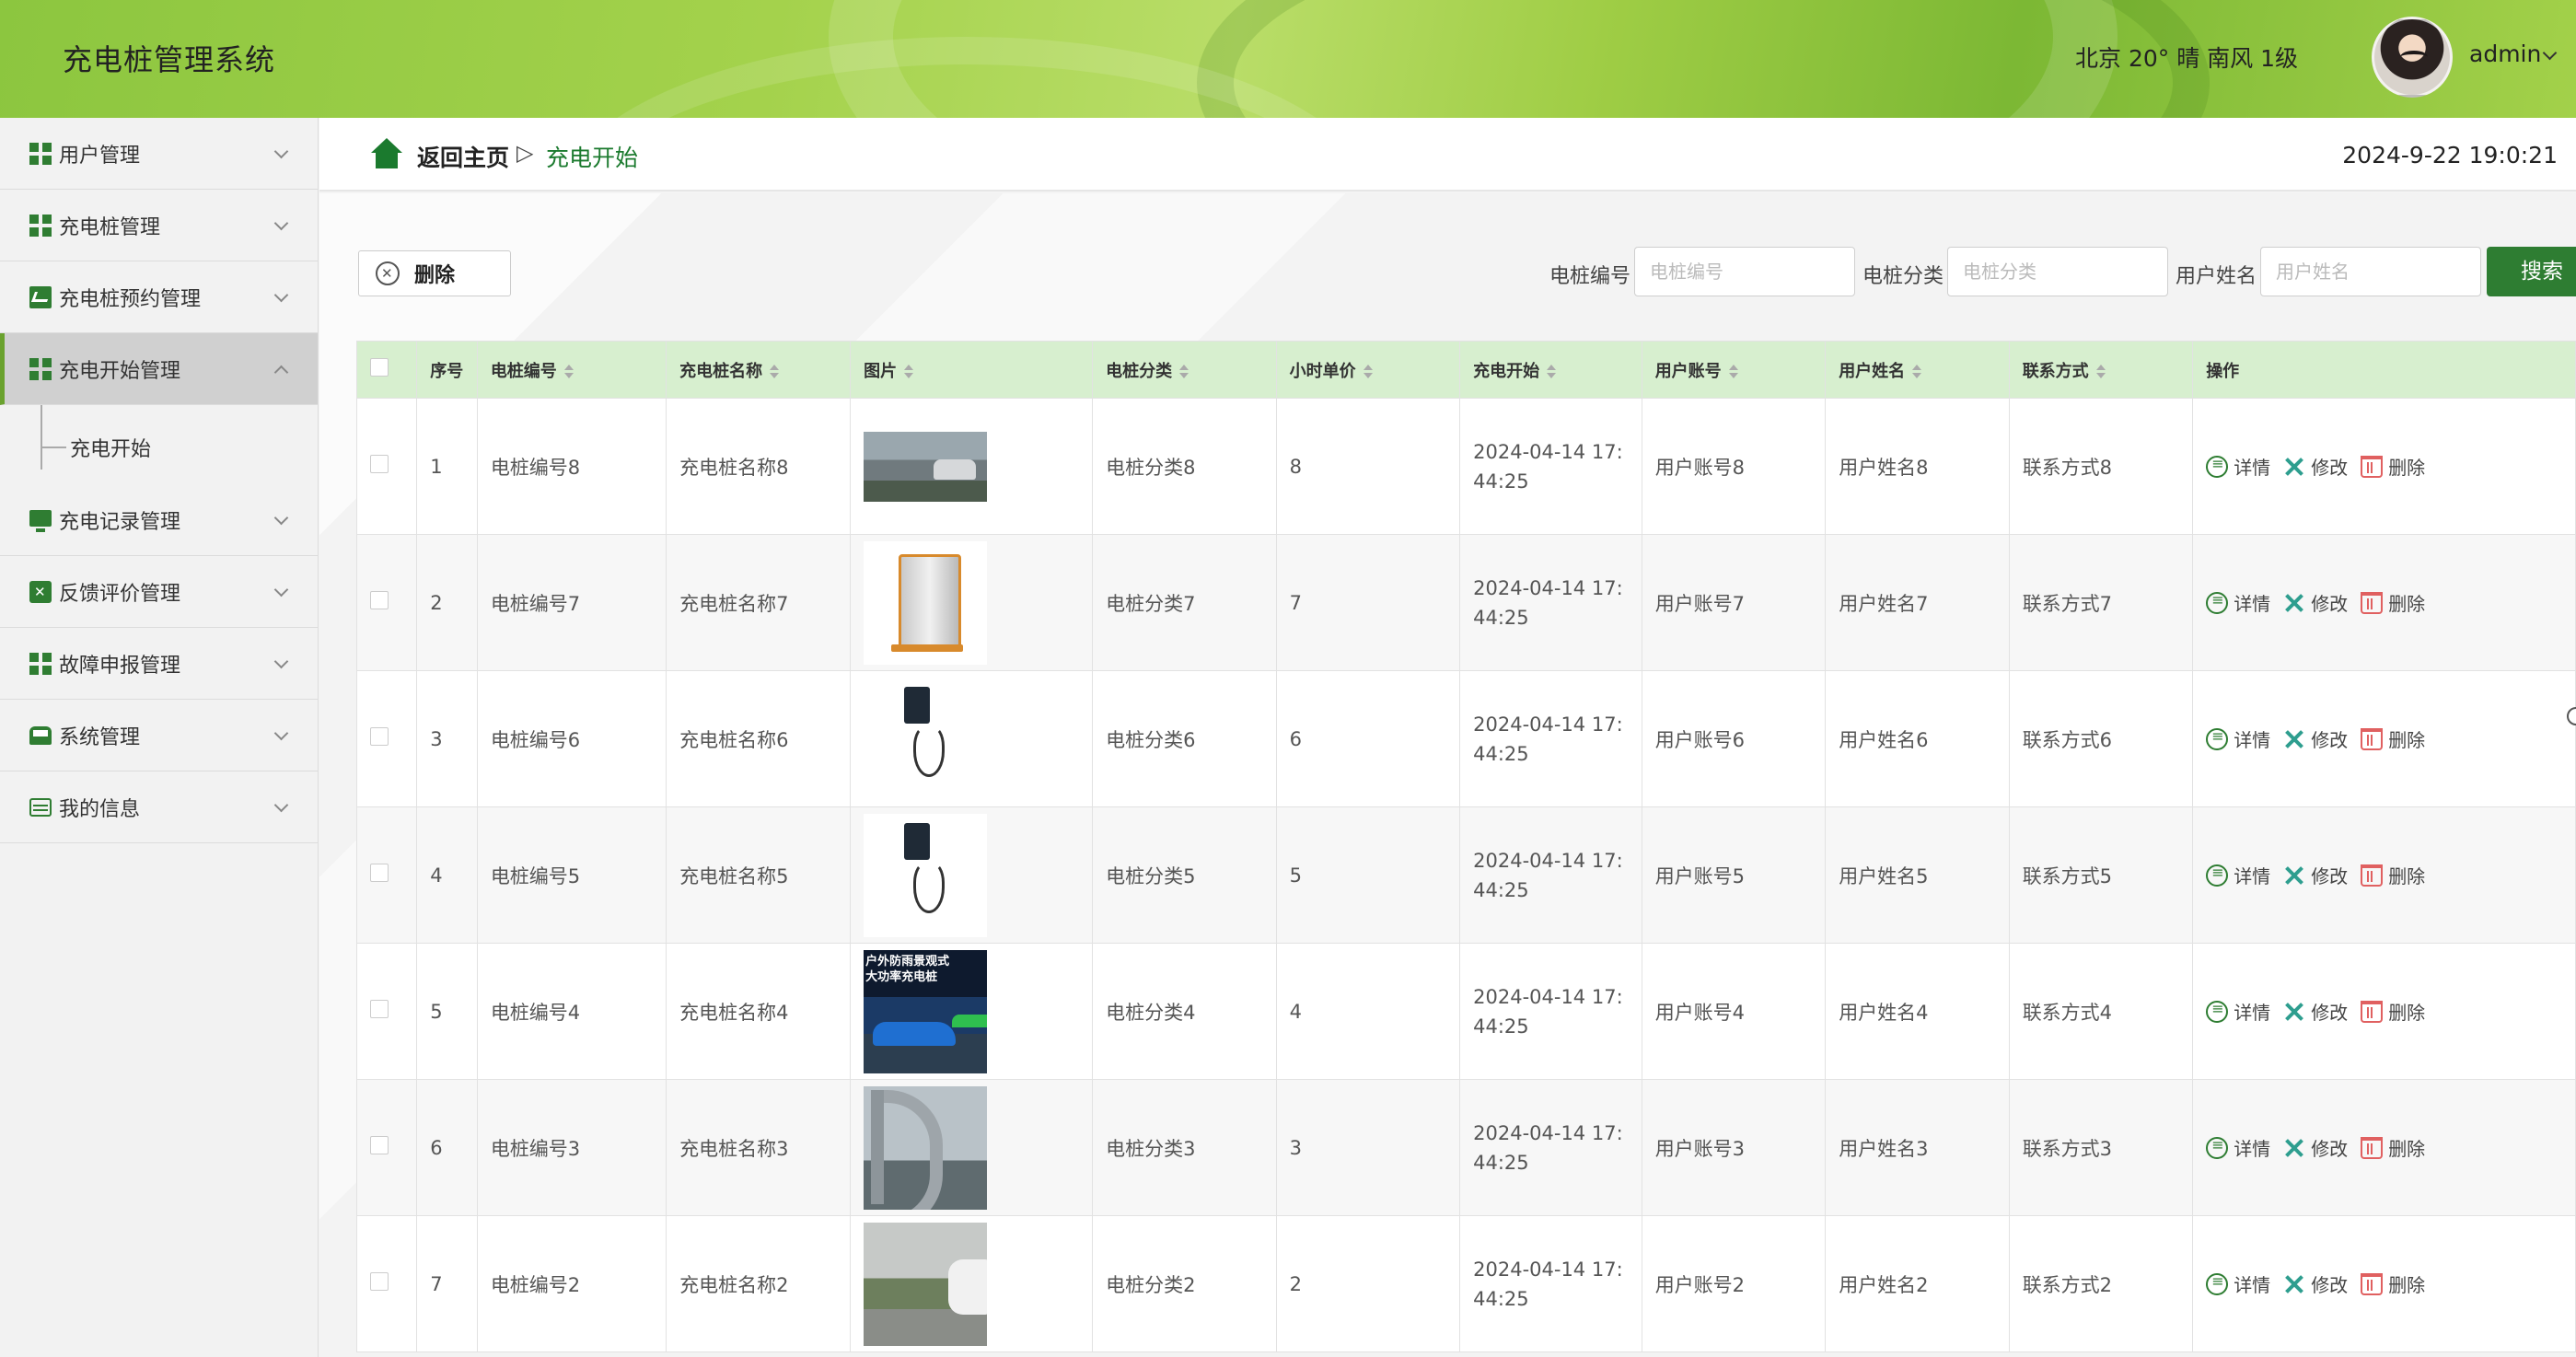 The height and width of the screenshot is (1357, 2576). What do you see at coordinates (2505, 54) in the screenshot?
I see `user-menu: admin` at bounding box center [2505, 54].